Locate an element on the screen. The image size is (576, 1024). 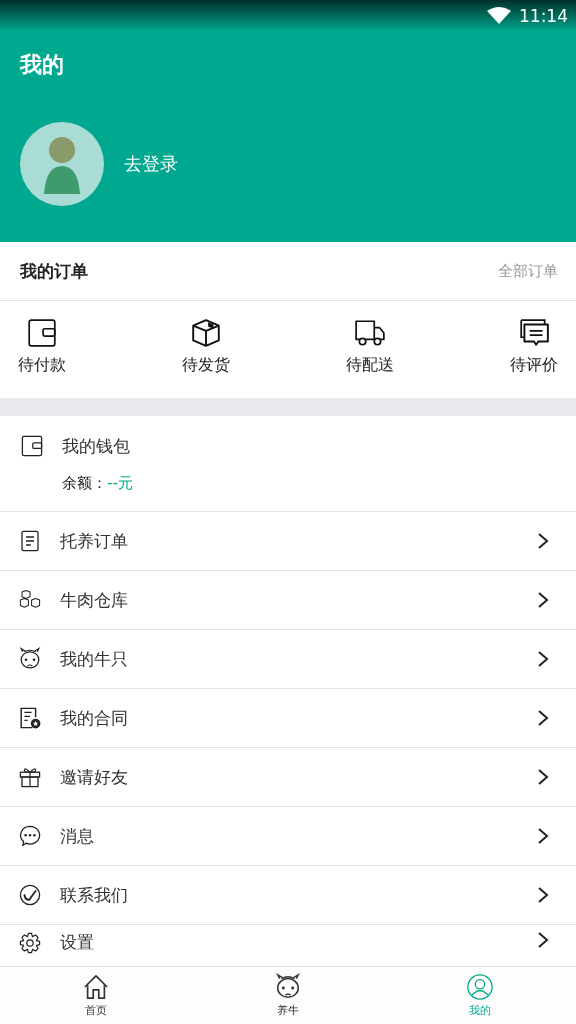
order-status-button: 待发货 is located at coordinates (206, 357).